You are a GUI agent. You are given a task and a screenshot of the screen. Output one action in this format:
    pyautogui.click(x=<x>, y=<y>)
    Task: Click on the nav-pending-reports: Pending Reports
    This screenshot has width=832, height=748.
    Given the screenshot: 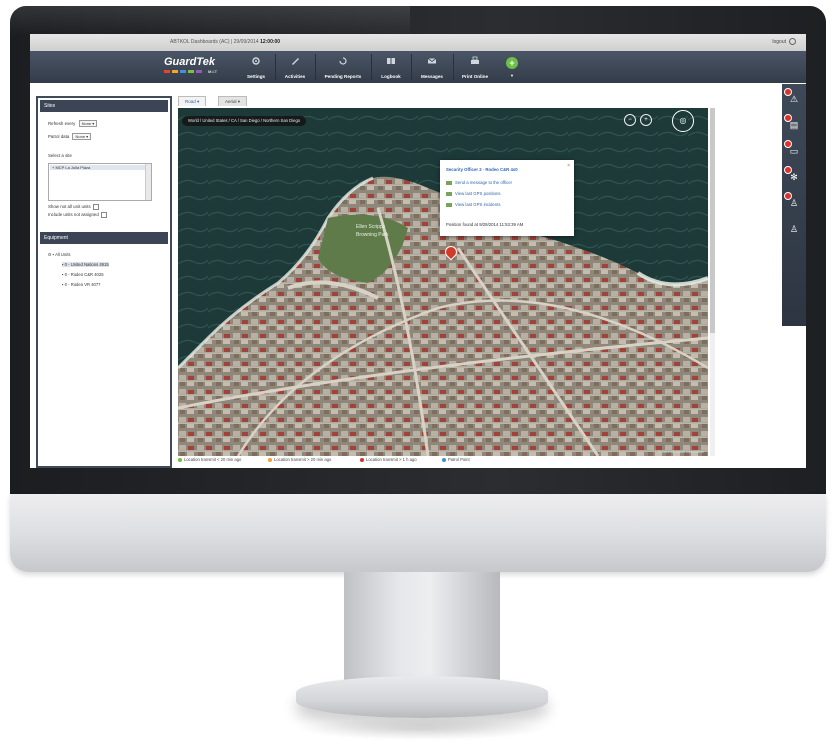 What is the action you would take?
    pyautogui.click(x=343, y=67)
    